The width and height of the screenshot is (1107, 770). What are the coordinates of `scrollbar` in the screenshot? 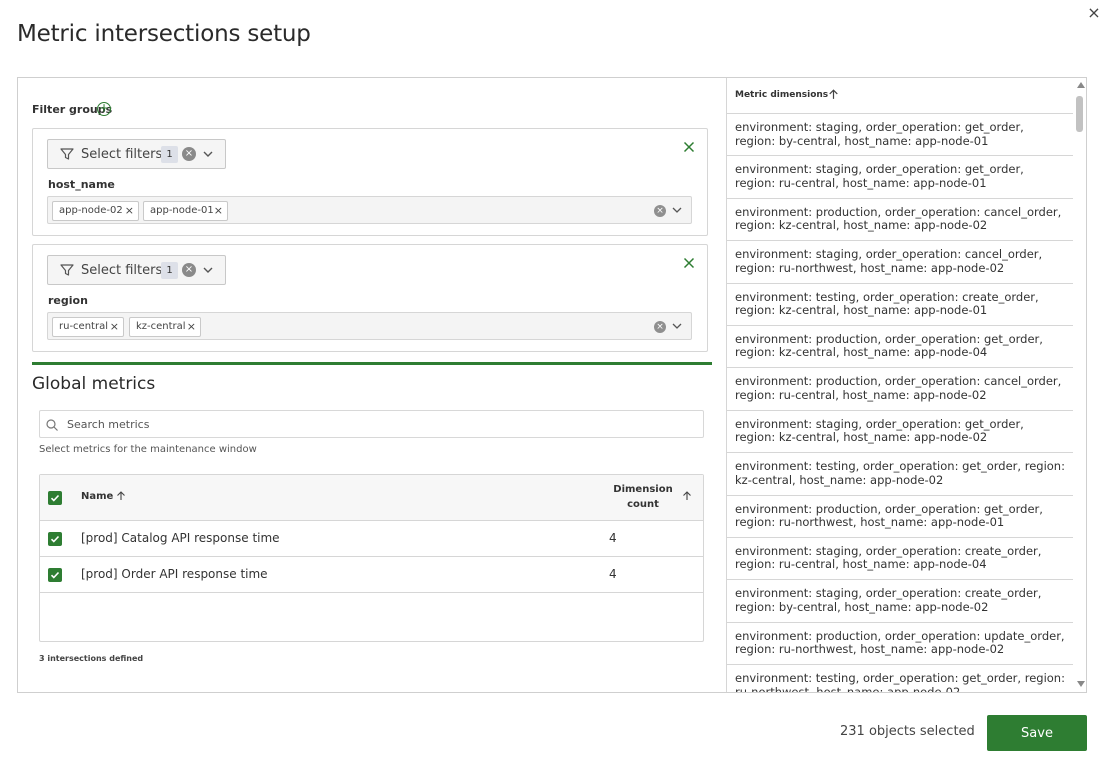 It's located at (1080, 385).